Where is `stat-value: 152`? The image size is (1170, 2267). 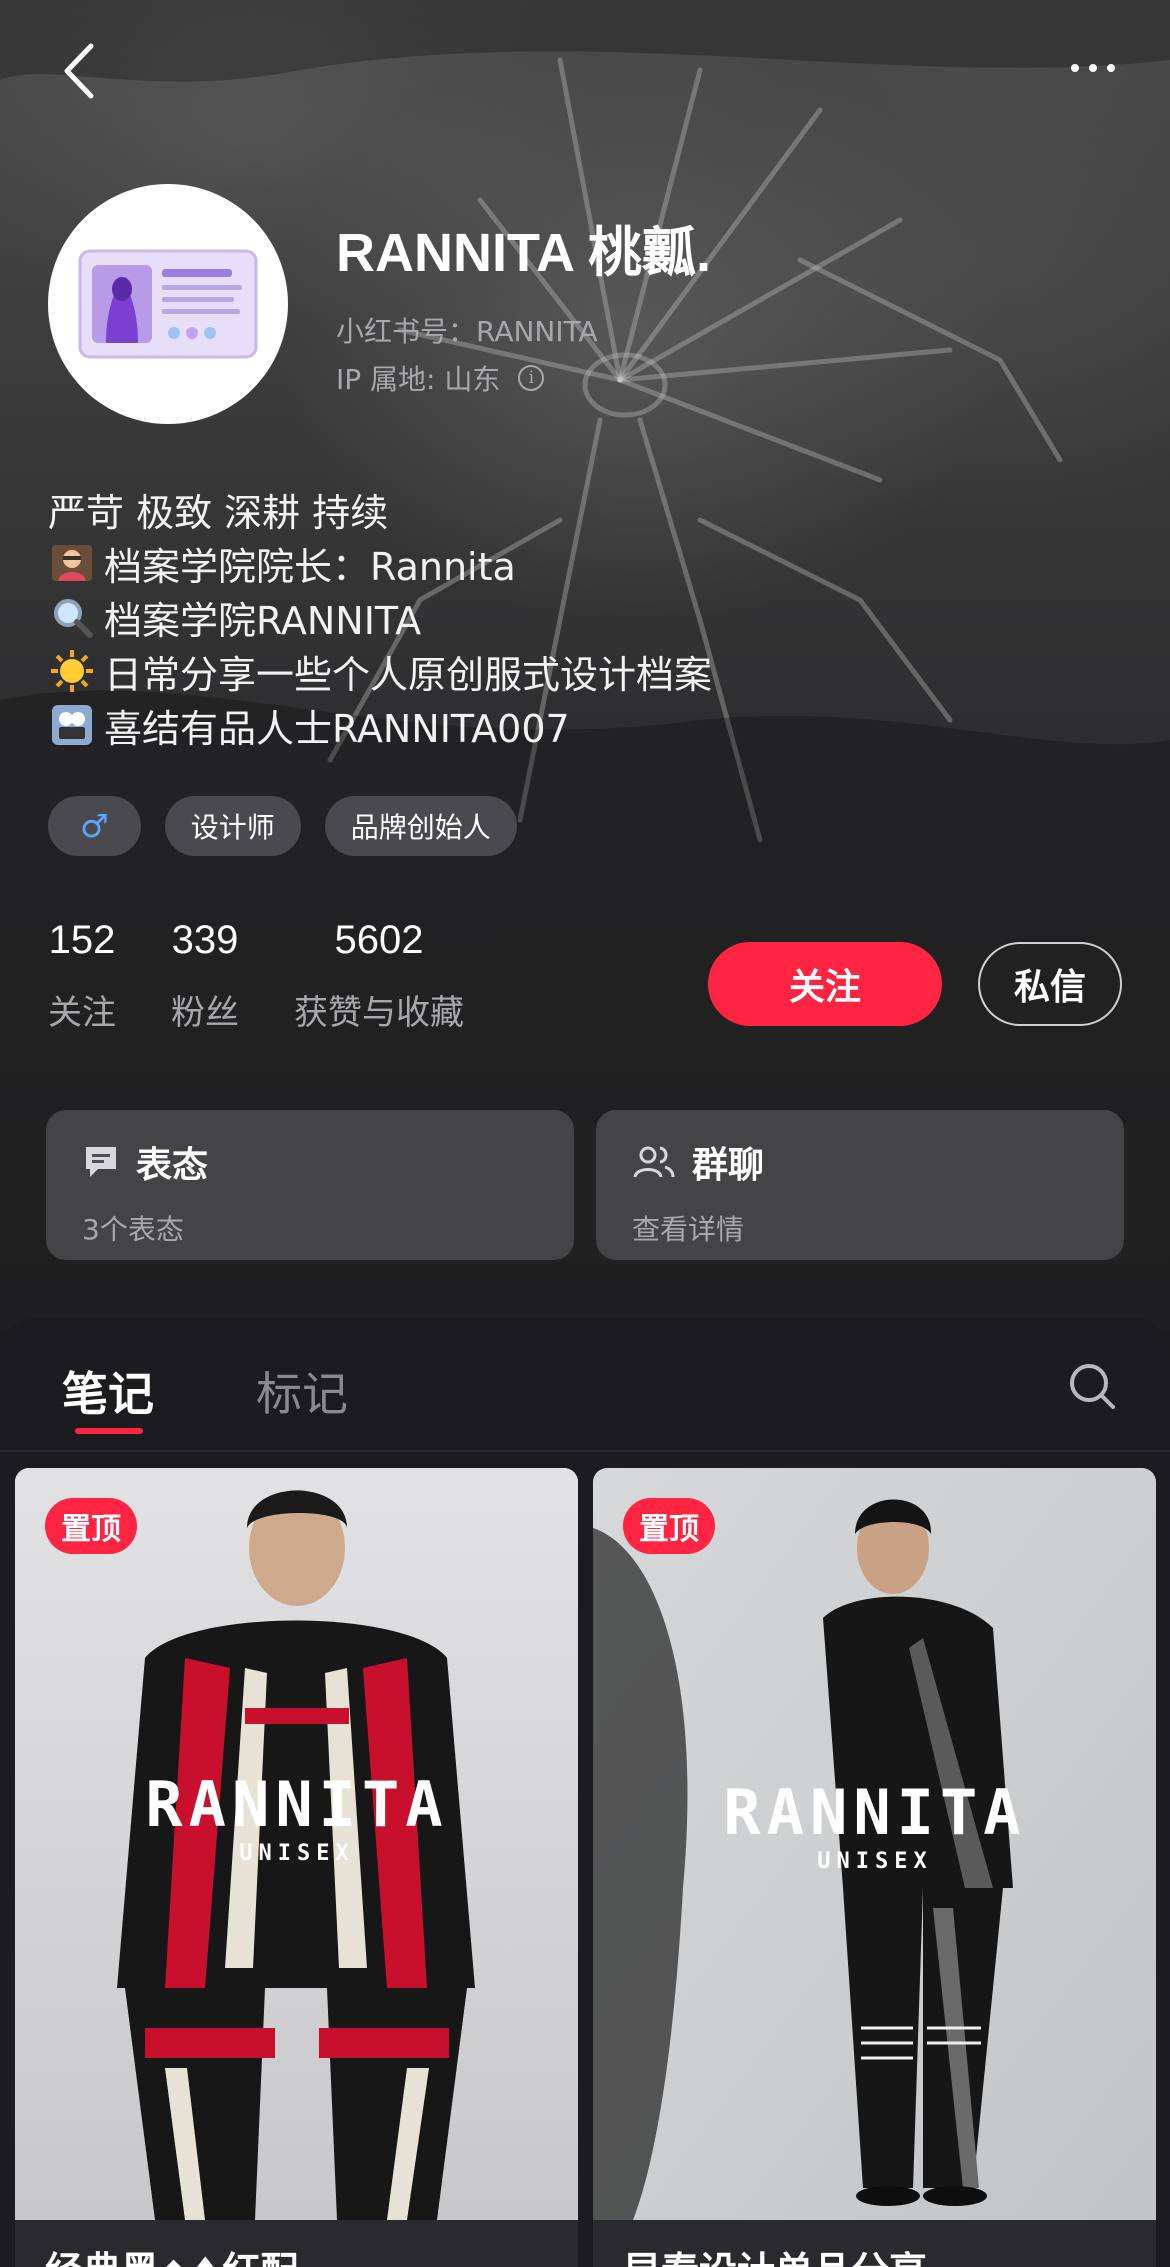
stat-value: 152 is located at coordinates (82, 940).